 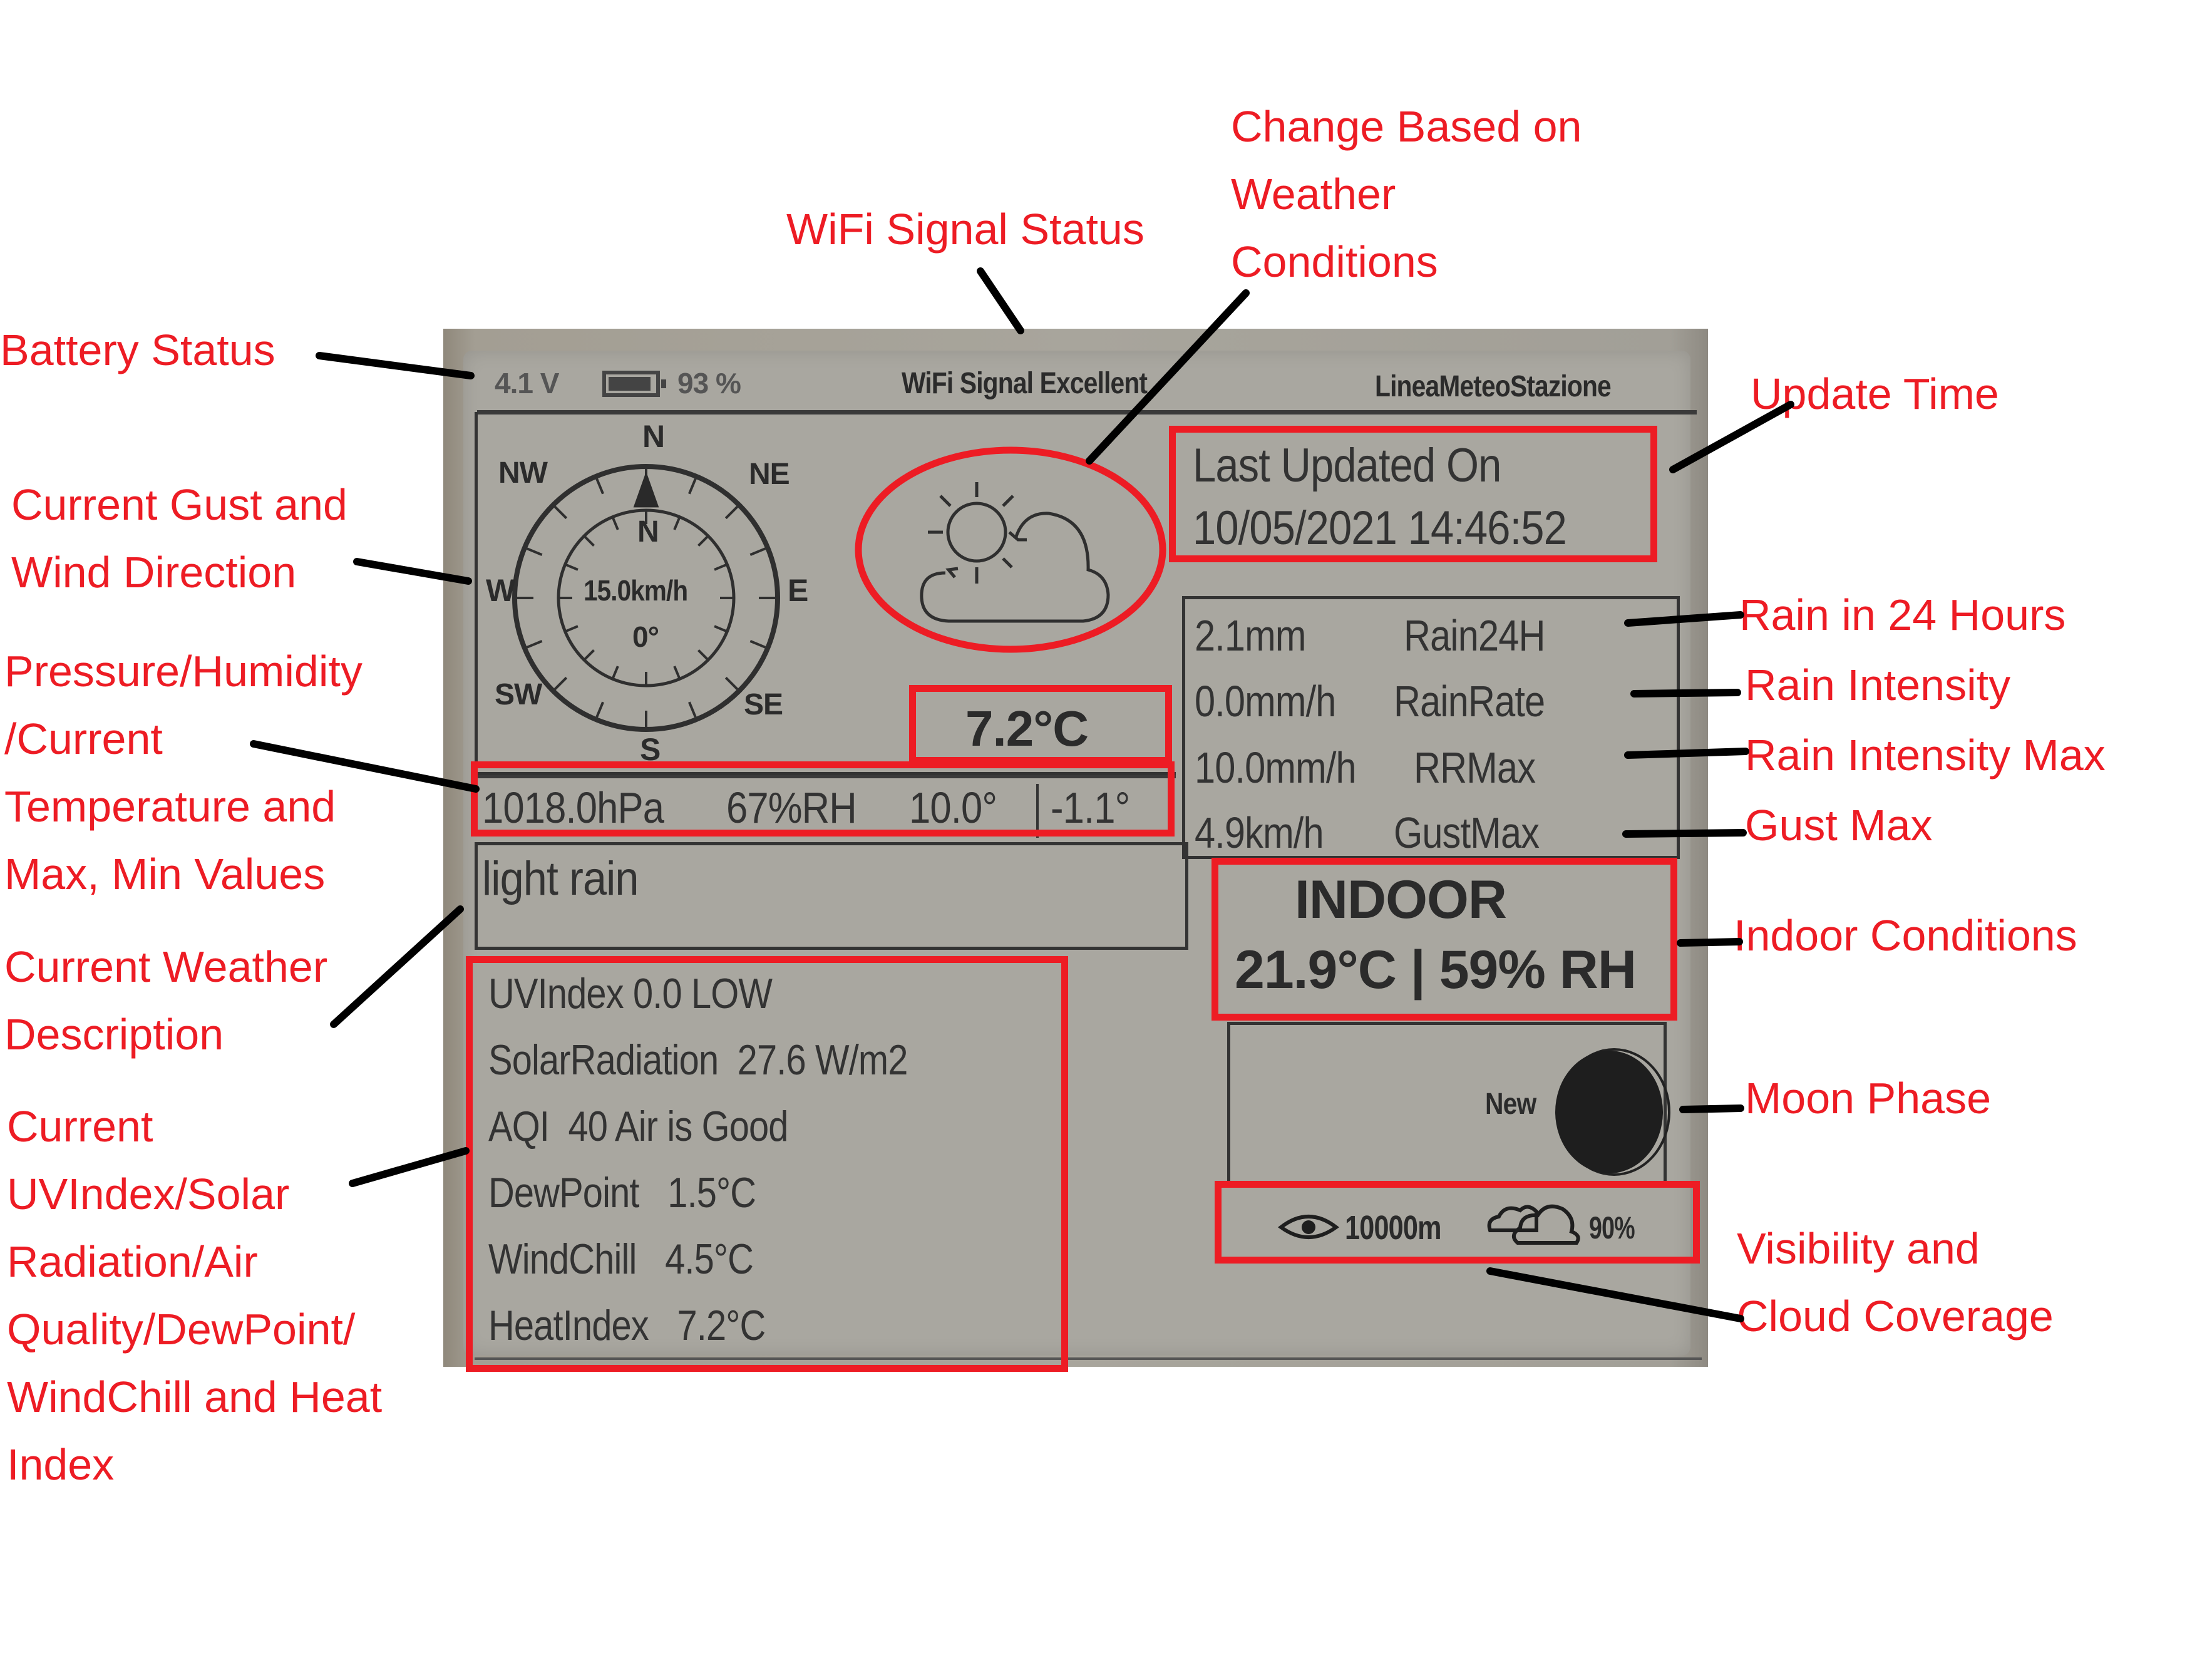 What do you see at coordinates (1684, 619) in the screenshot?
I see `leader-rain24` at bounding box center [1684, 619].